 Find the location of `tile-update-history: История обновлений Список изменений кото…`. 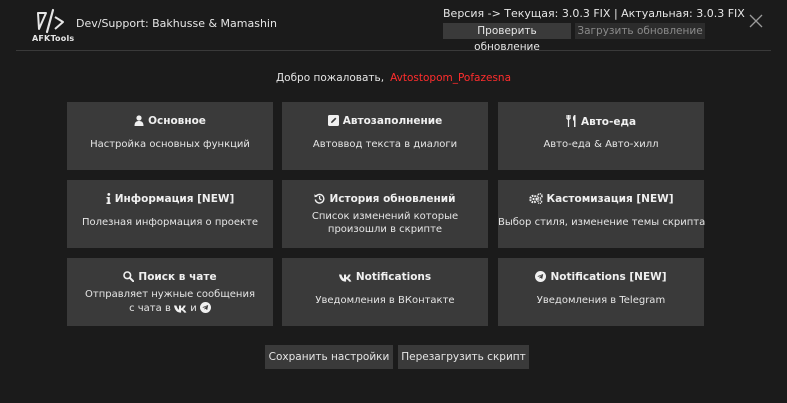

tile-update-history: История обновлений Список изменений кото… is located at coordinates (385, 214).